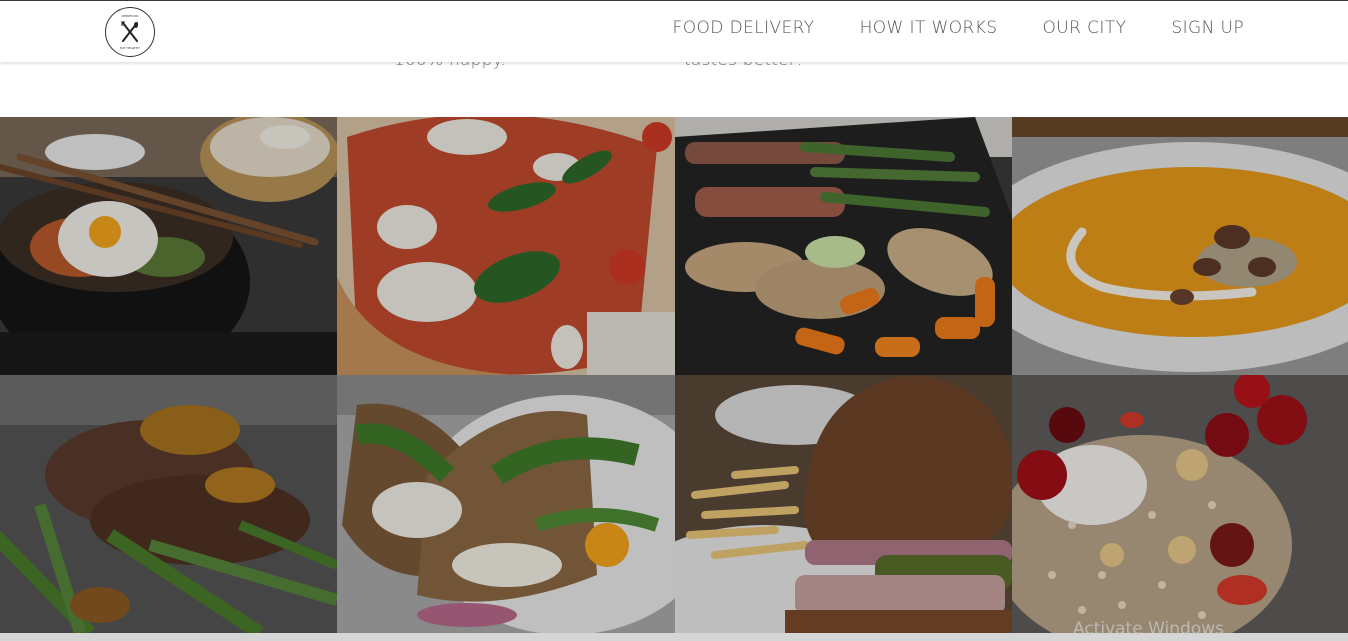  Describe the element at coordinates (1180, 246) in the screenshot. I see `meal-photo-pumpkin-soup` at that location.